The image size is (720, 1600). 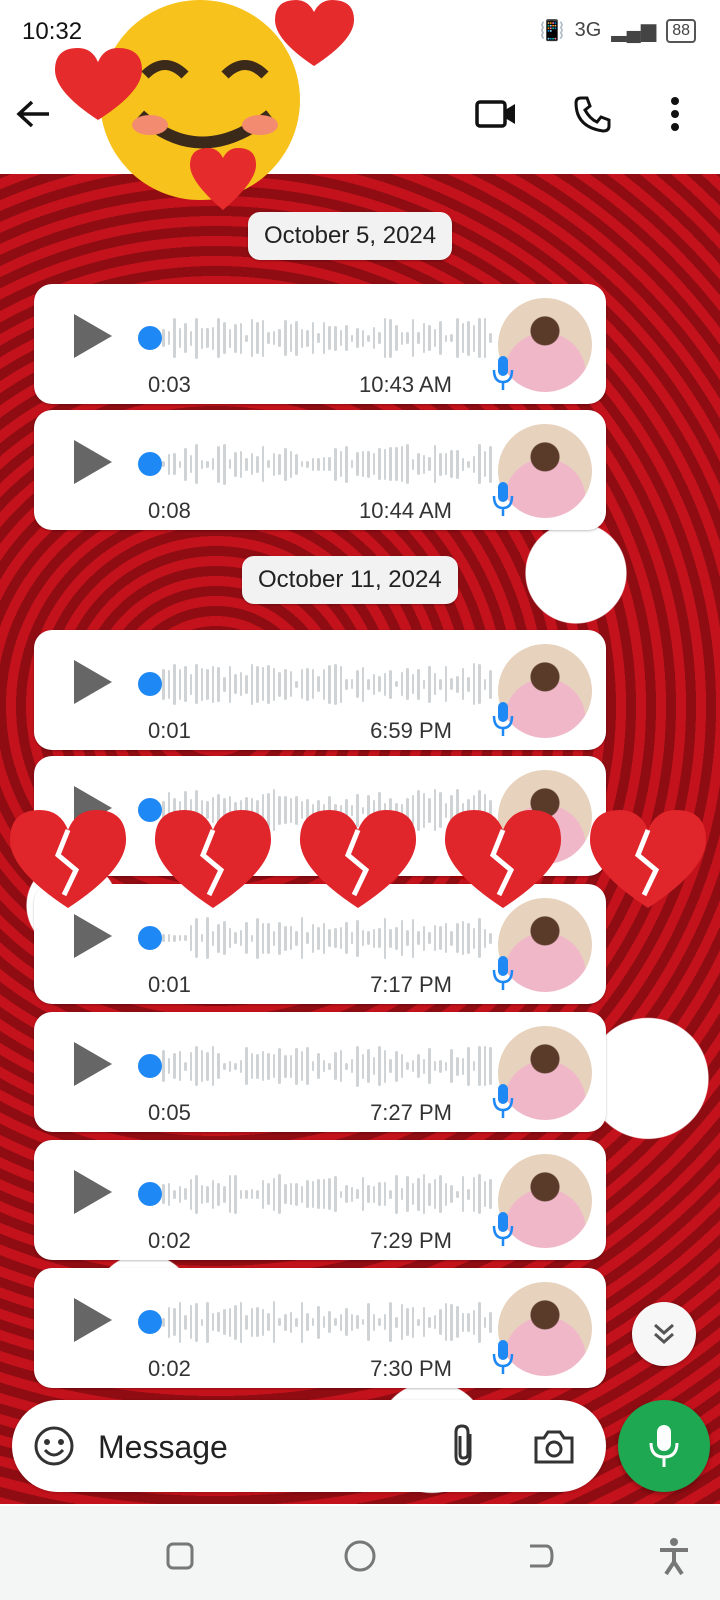 What do you see at coordinates (320, 816) in the screenshot?
I see `voice-message` at bounding box center [320, 816].